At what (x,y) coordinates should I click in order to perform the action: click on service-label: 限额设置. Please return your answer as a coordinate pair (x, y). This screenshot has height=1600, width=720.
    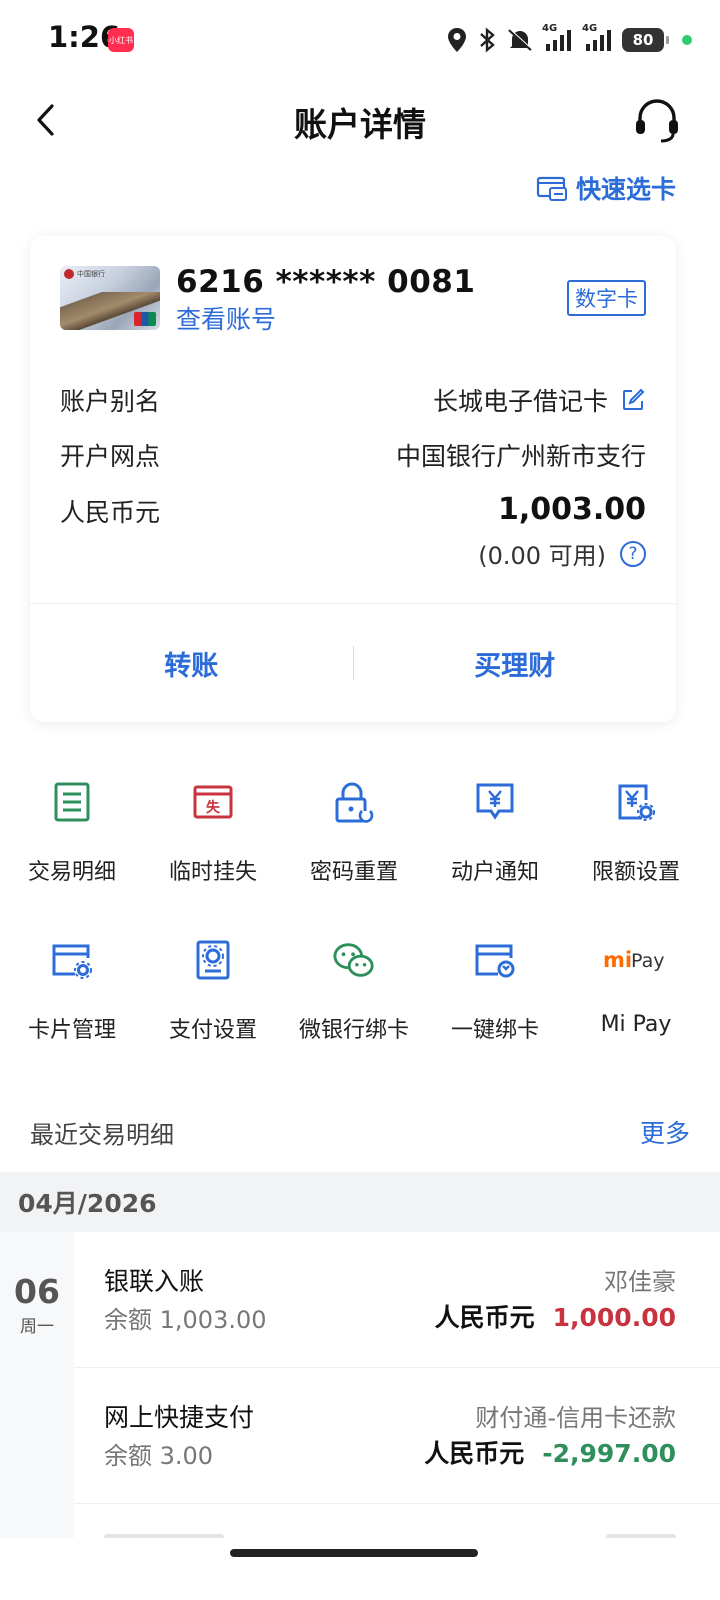
    Looking at the image, I should click on (635, 872).